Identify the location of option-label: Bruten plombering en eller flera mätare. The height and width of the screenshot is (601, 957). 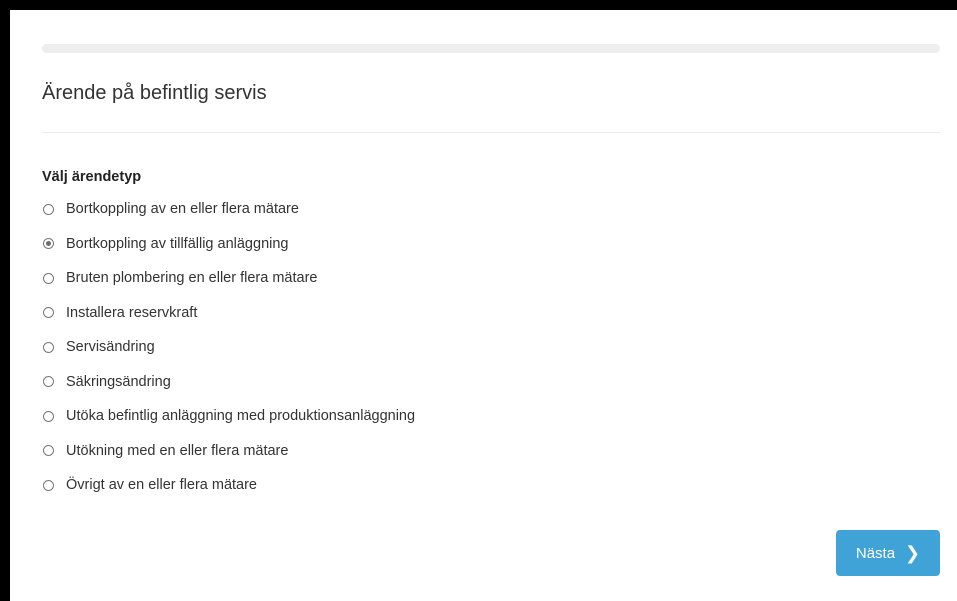
(192, 278).